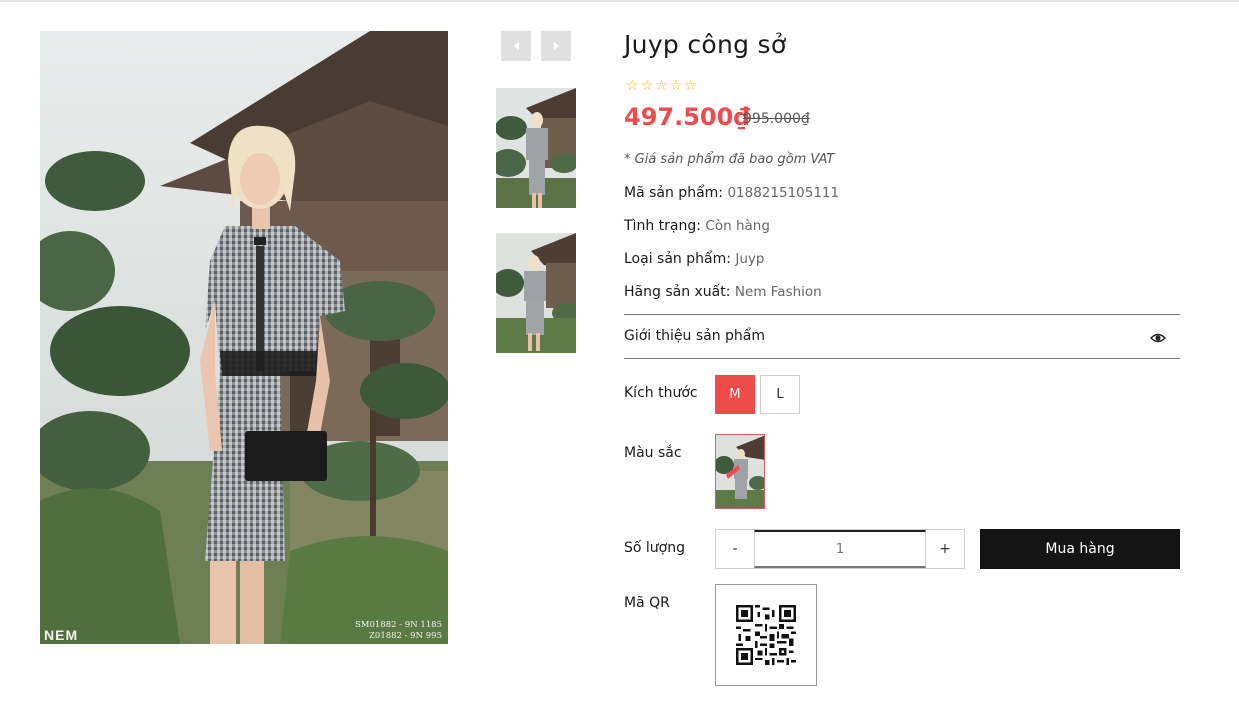 The height and width of the screenshot is (702, 1239). Describe the element at coordinates (695, 336) in the screenshot. I see `product-intro-label: Giới thiệu sản phẩm` at that location.